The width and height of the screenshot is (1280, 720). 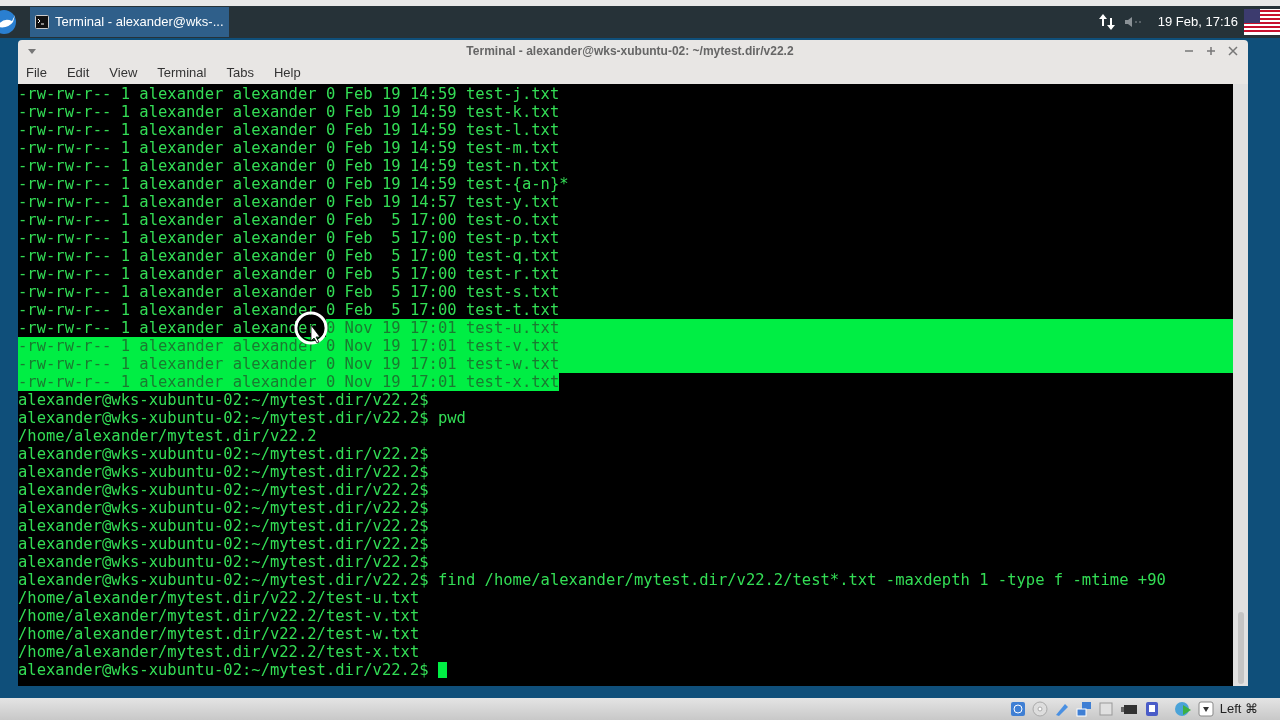 What do you see at coordinates (289, 130) in the screenshot?
I see `terminal-line: -rw-rw-r-- 1 alexander alexander 0 Feb 19 14:59 test-l.txt` at bounding box center [289, 130].